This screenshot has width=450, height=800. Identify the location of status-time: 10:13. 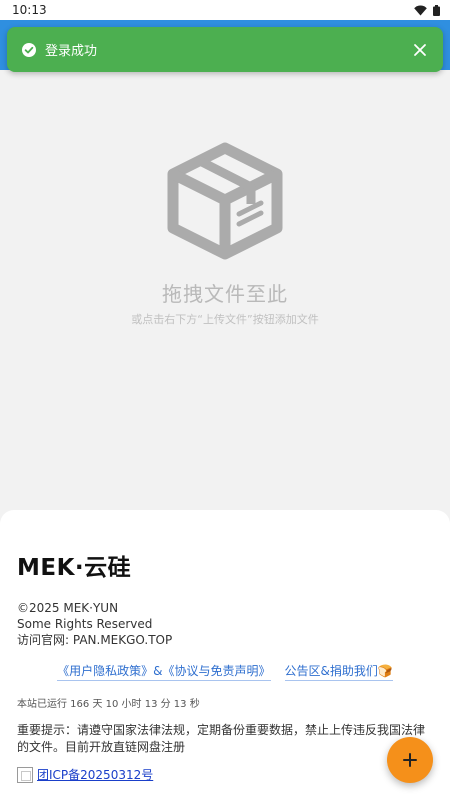
(29, 10).